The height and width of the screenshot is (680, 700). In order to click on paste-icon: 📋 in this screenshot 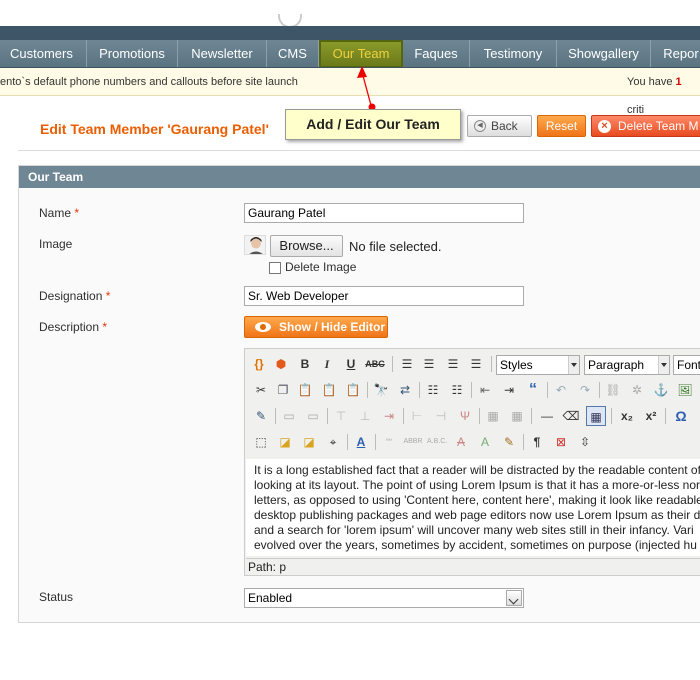, I will do `click(305, 390)`.